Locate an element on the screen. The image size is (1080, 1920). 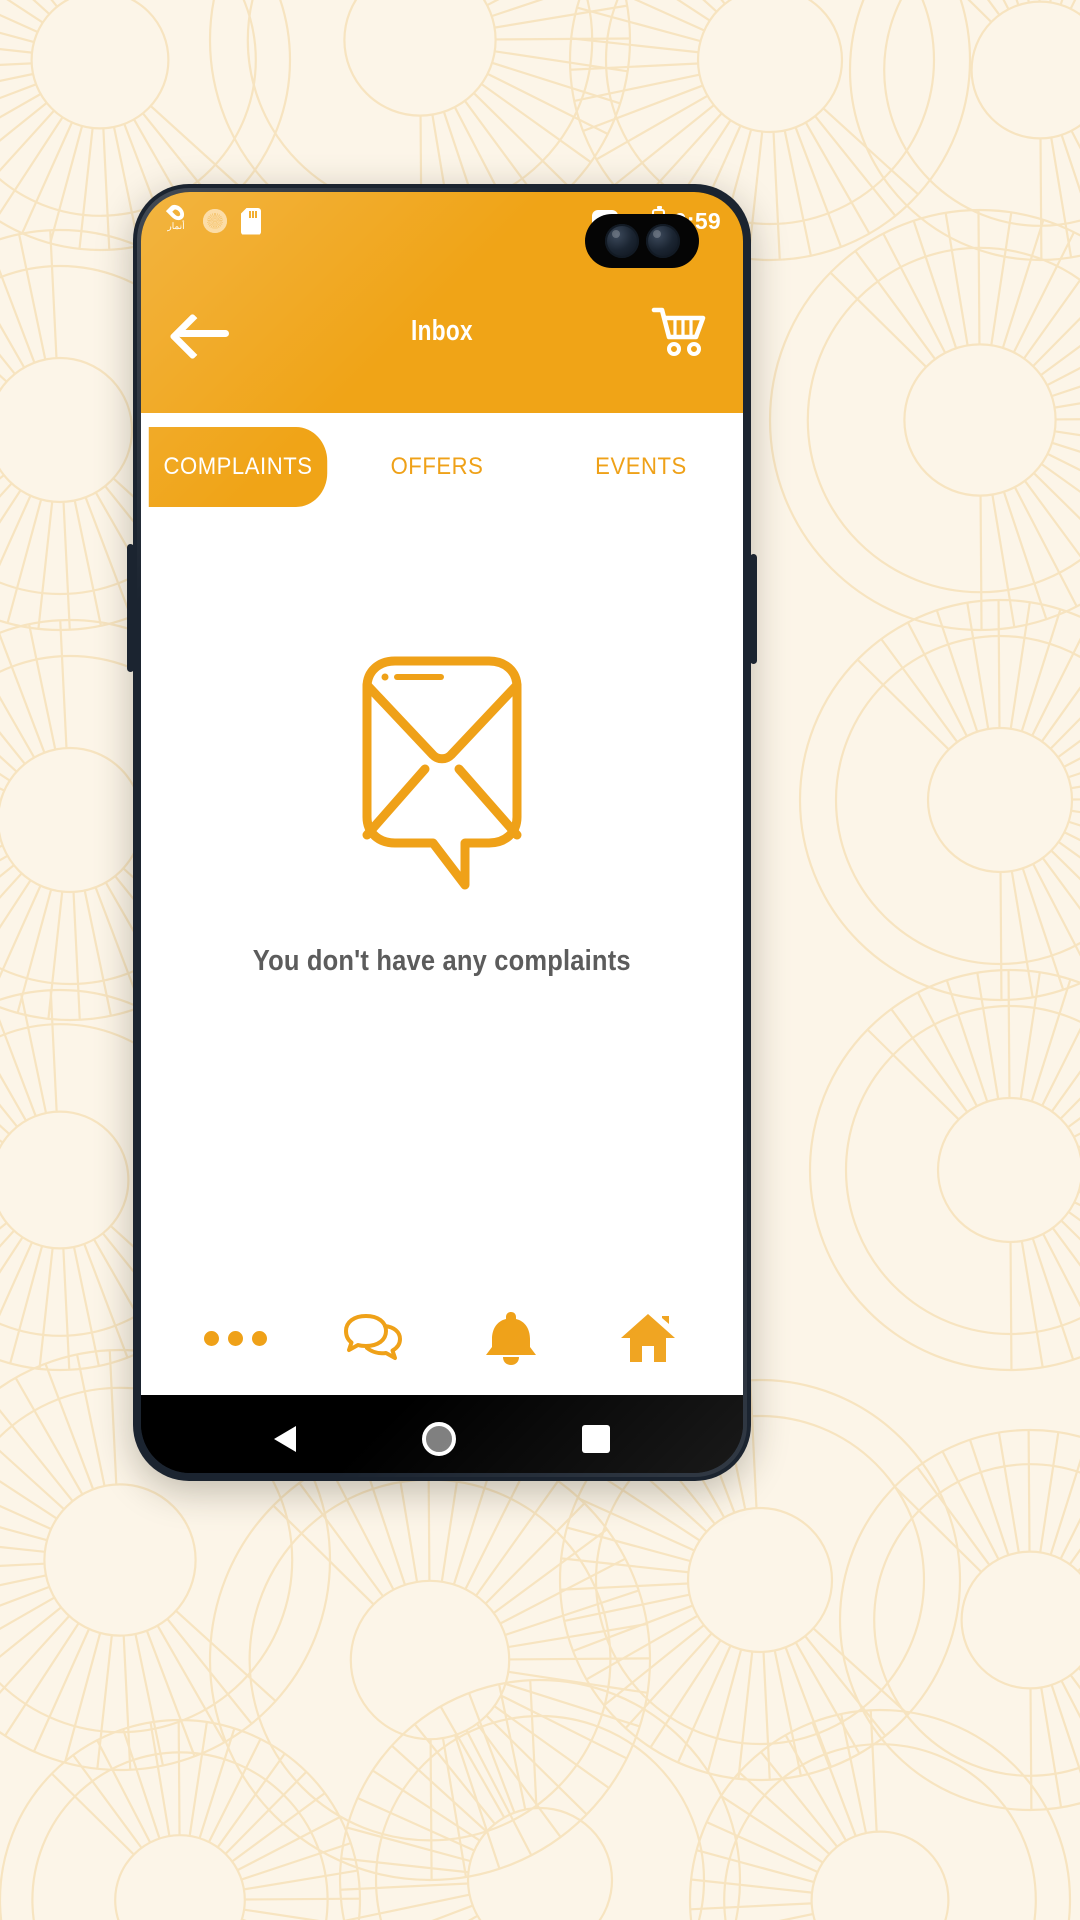
volume-down-button is located at coordinates (130, 648).